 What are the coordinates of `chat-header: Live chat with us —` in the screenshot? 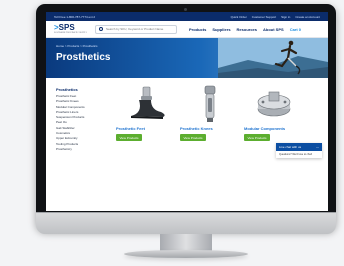 It's located at (299, 147).